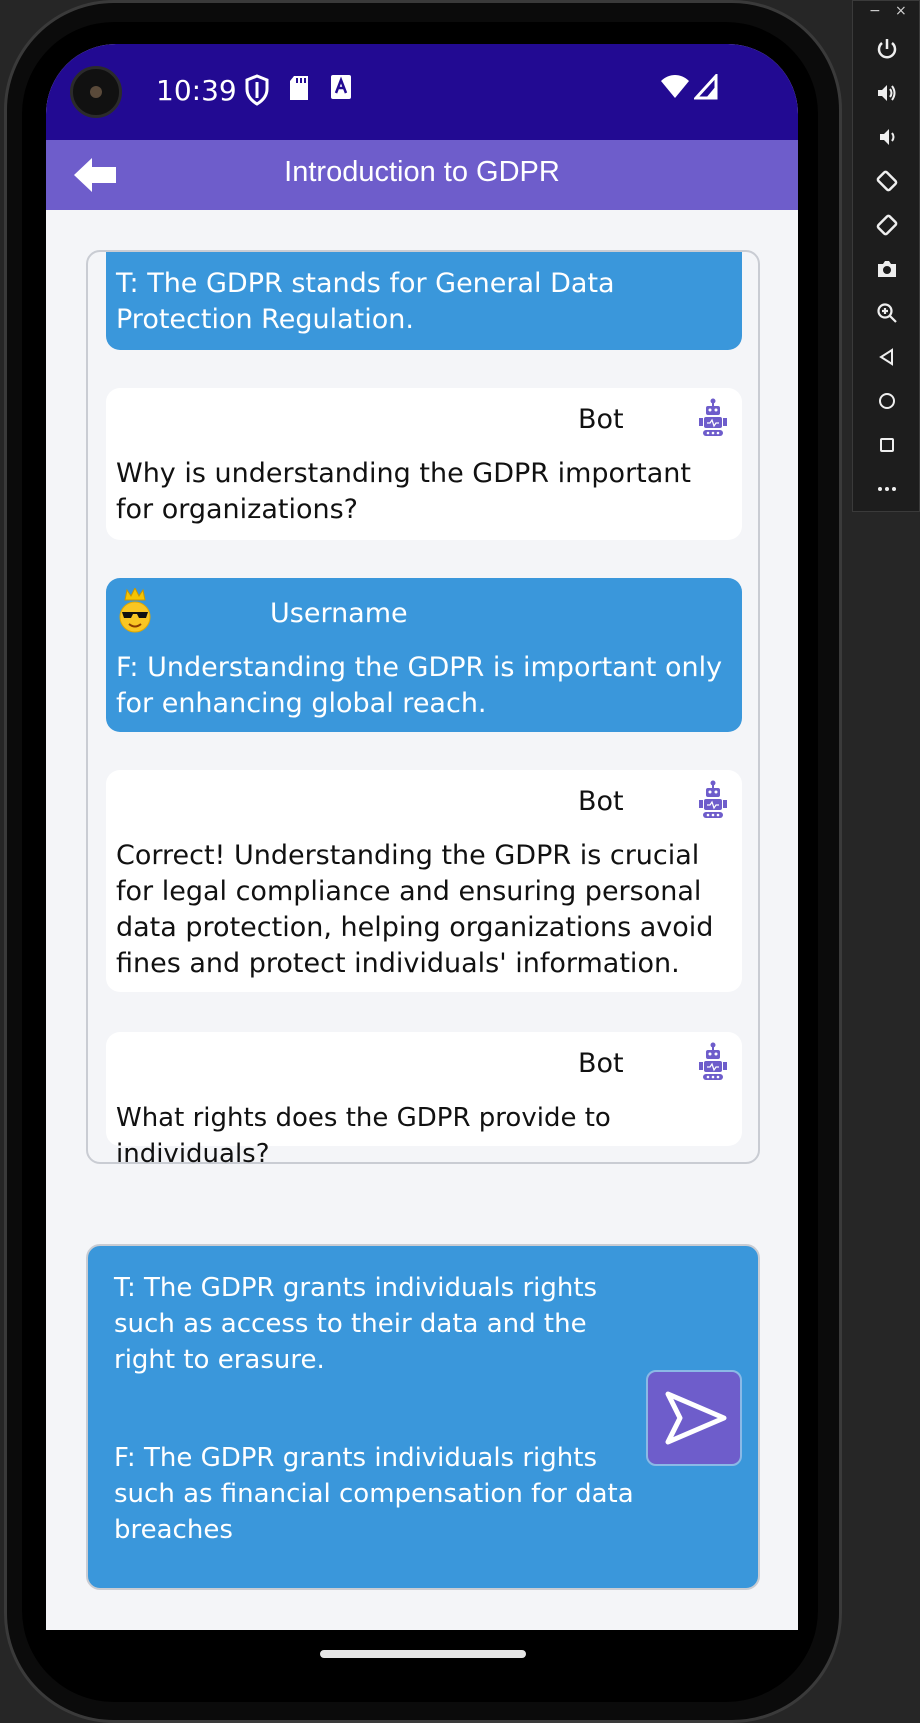 The width and height of the screenshot is (920, 1723). I want to click on front-camera, so click(96, 92).